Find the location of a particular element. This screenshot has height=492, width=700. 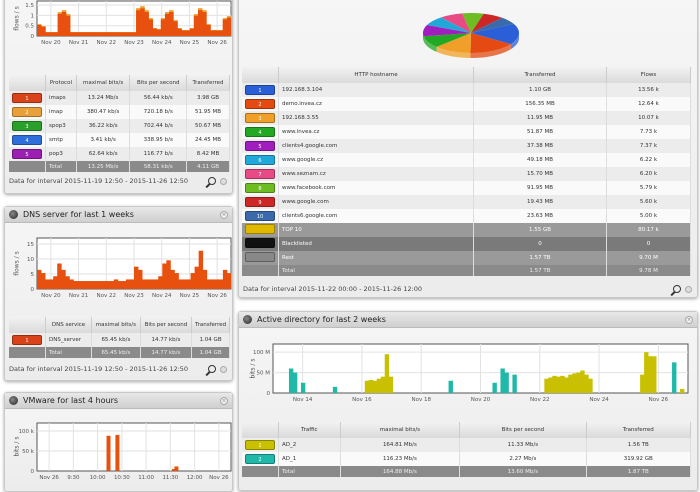

cell-name: imaps is located at coordinates (61, 98).